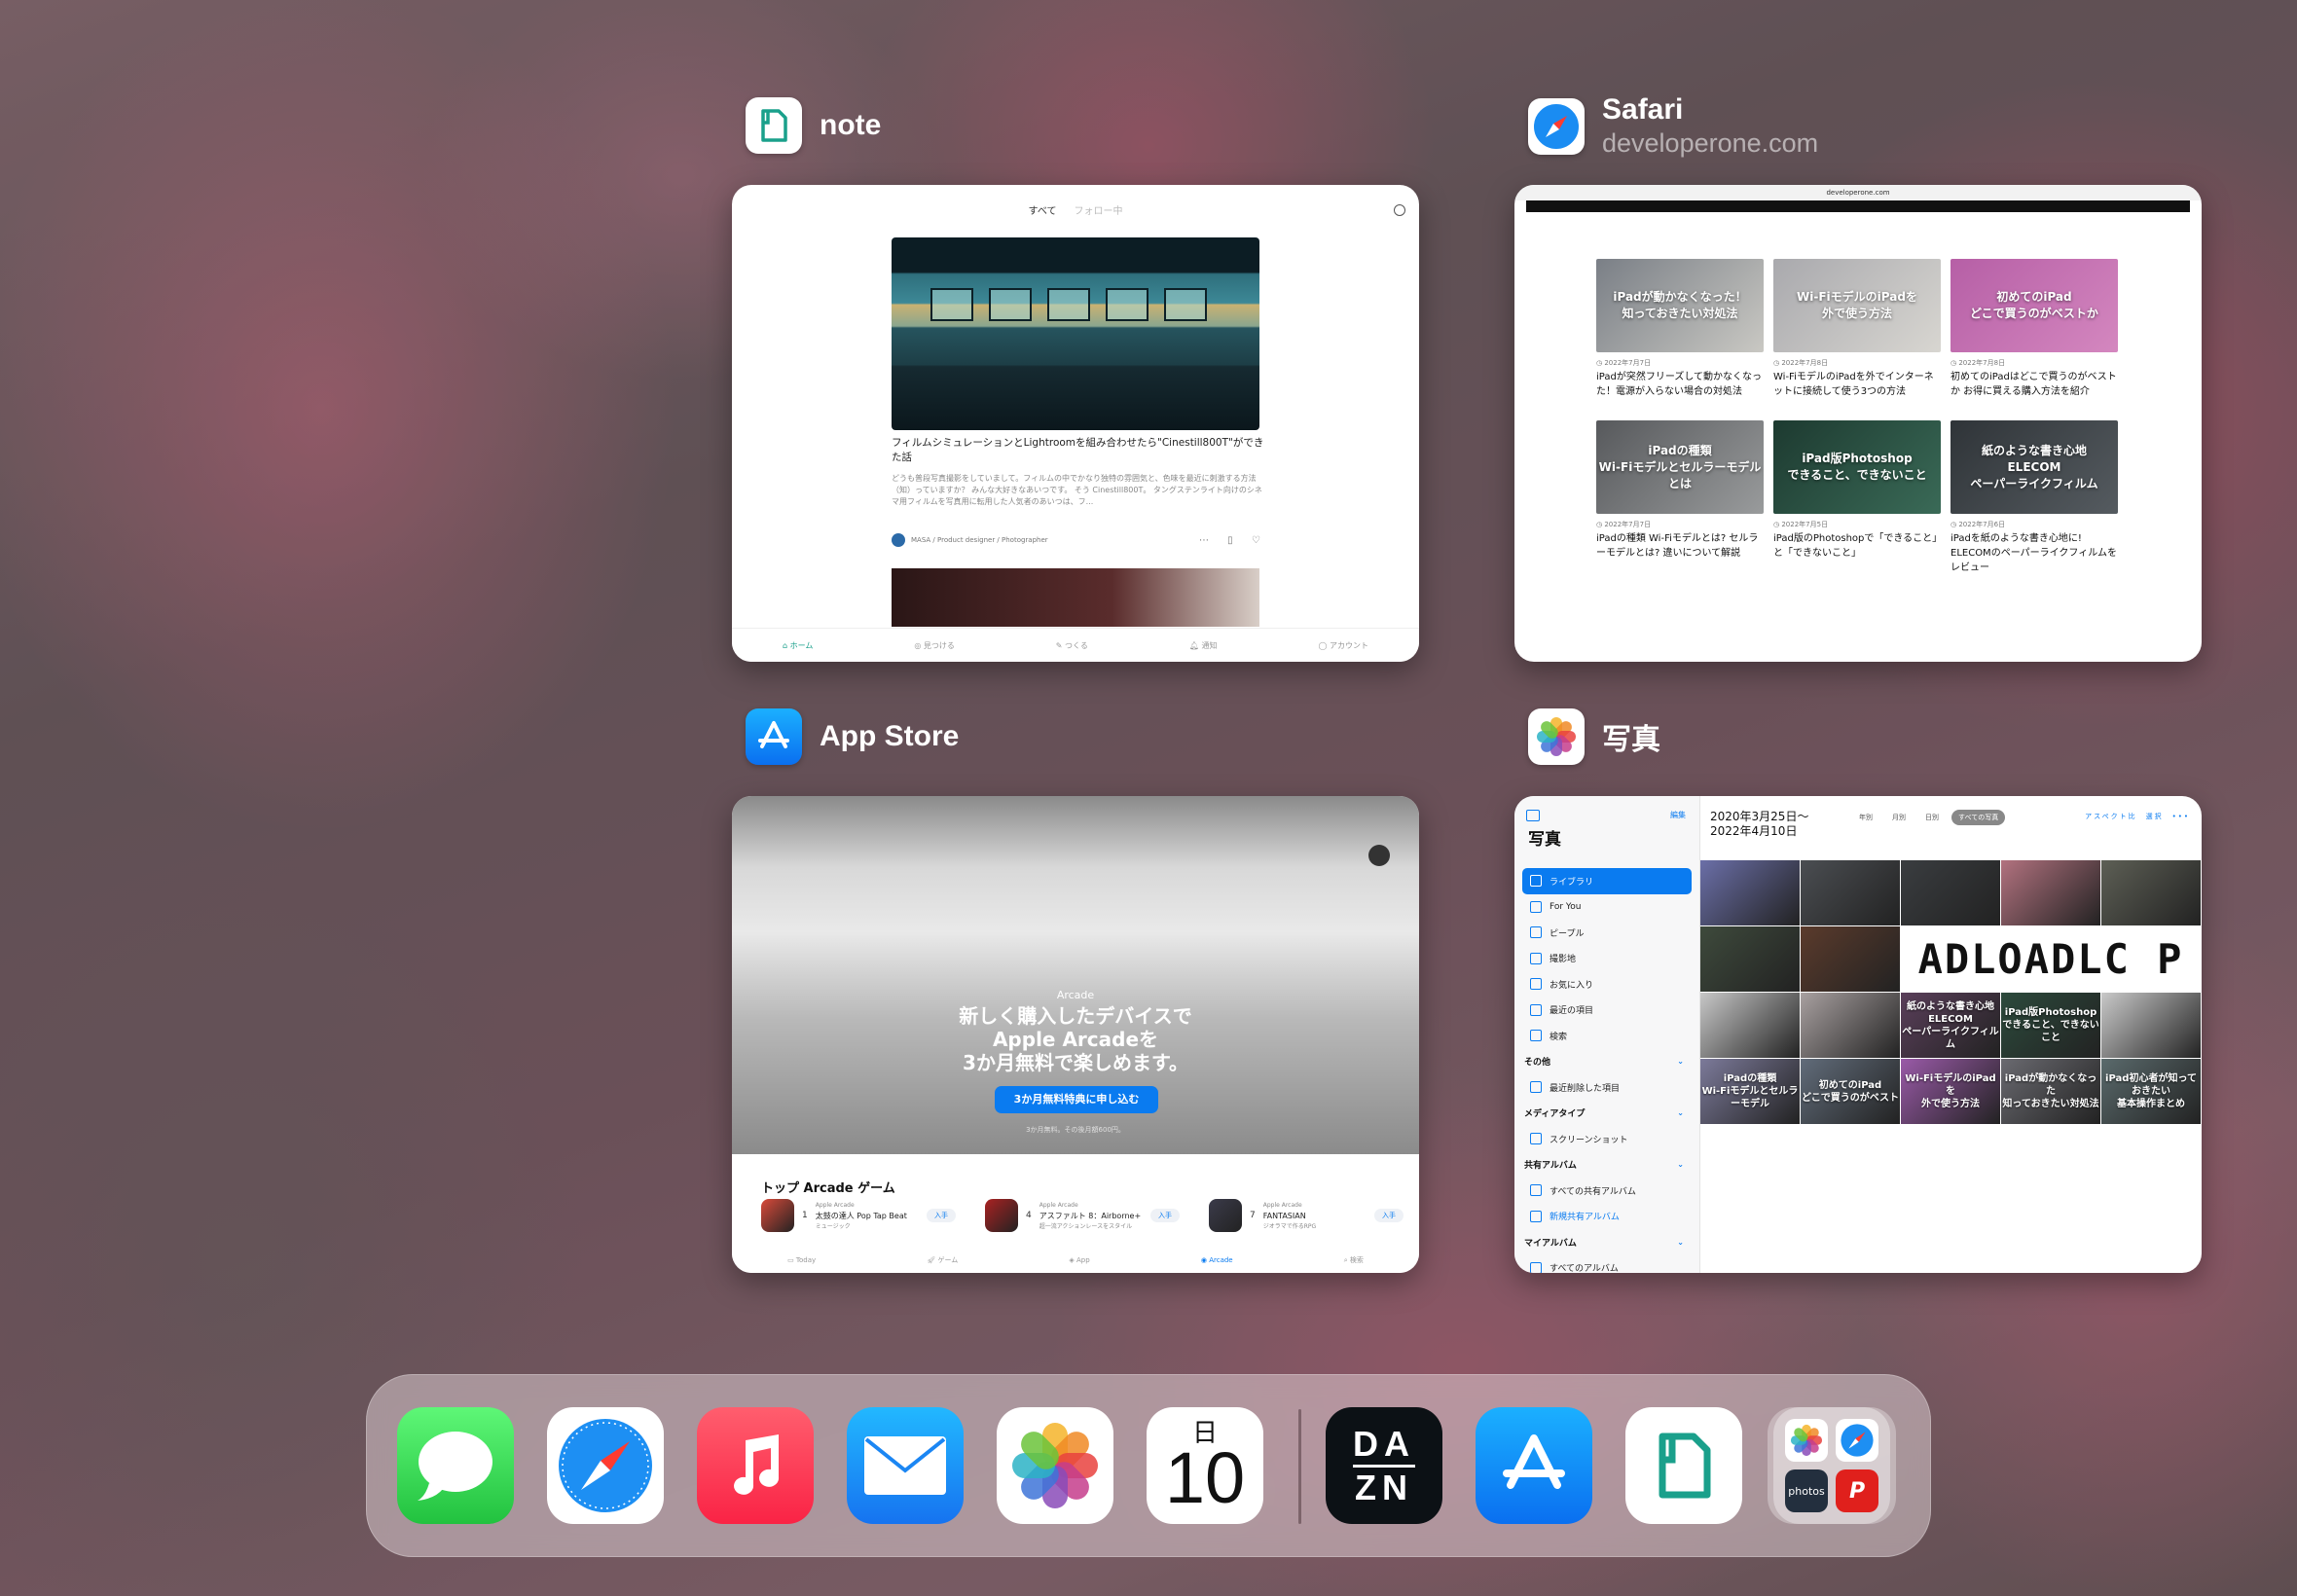 This screenshot has width=2297, height=1596. I want to click on article-thumbnail: 紙のような書き心地 ELECOM ペーパーライクフィルム, so click(2034, 467).